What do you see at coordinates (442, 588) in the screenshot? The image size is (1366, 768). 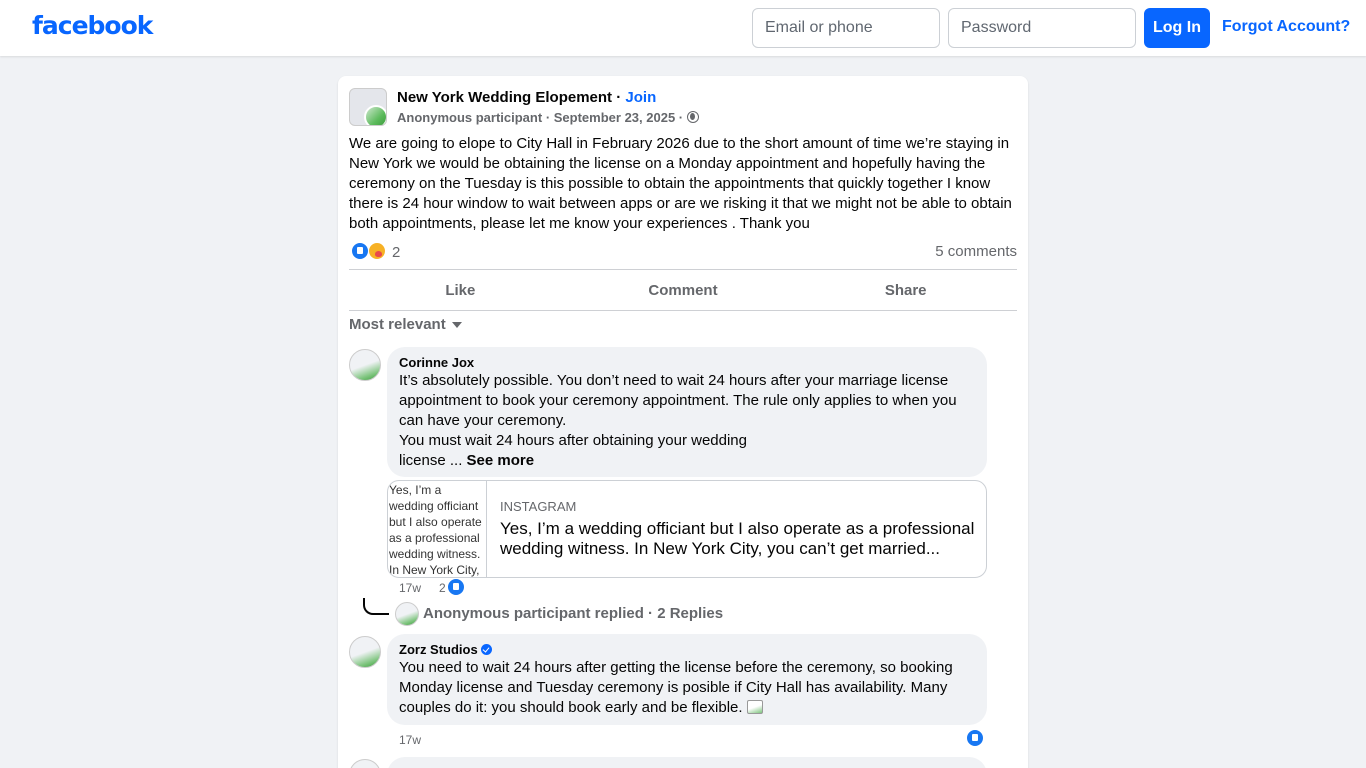 I see `comment-like-count: 2` at bounding box center [442, 588].